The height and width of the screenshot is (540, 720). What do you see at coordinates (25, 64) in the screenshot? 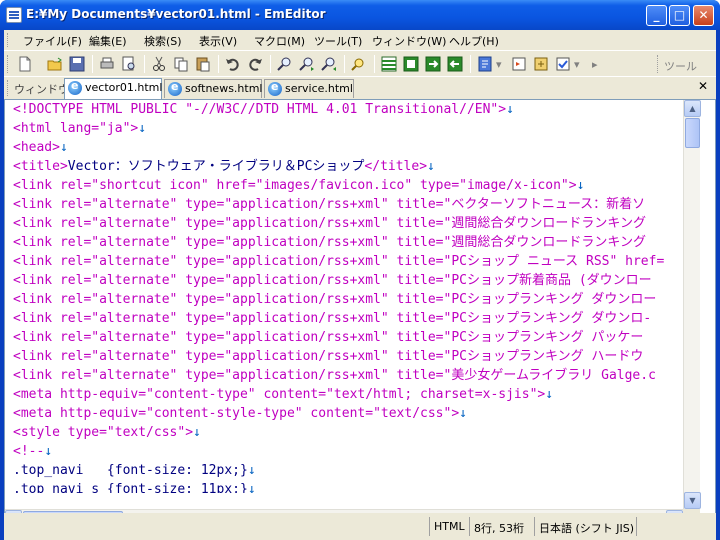
I see `new-document-icon` at bounding box center [25, 64].